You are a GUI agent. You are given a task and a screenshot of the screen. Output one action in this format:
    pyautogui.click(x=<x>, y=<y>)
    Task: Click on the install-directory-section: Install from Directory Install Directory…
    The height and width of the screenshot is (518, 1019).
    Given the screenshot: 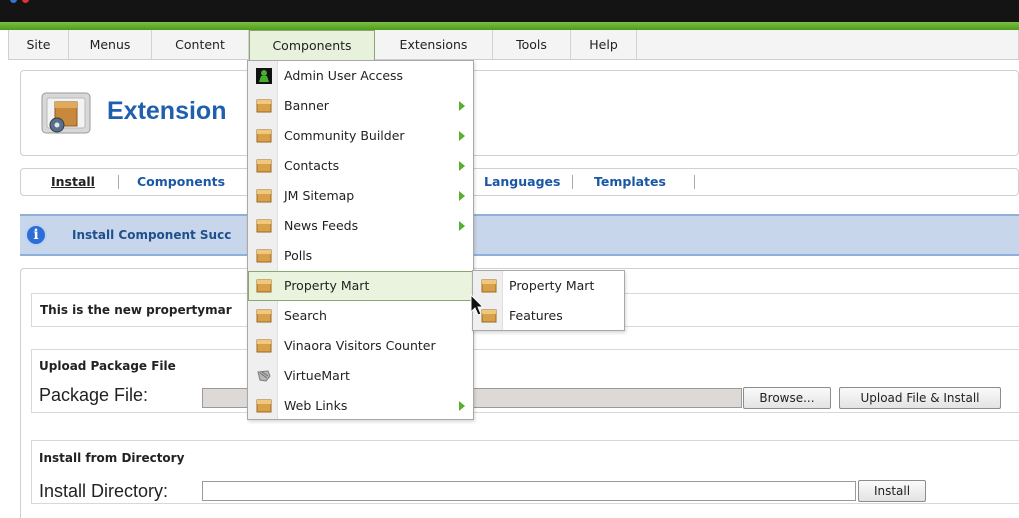 What is the action you would take?
    pyautogui.click(x=525, y=472)
    